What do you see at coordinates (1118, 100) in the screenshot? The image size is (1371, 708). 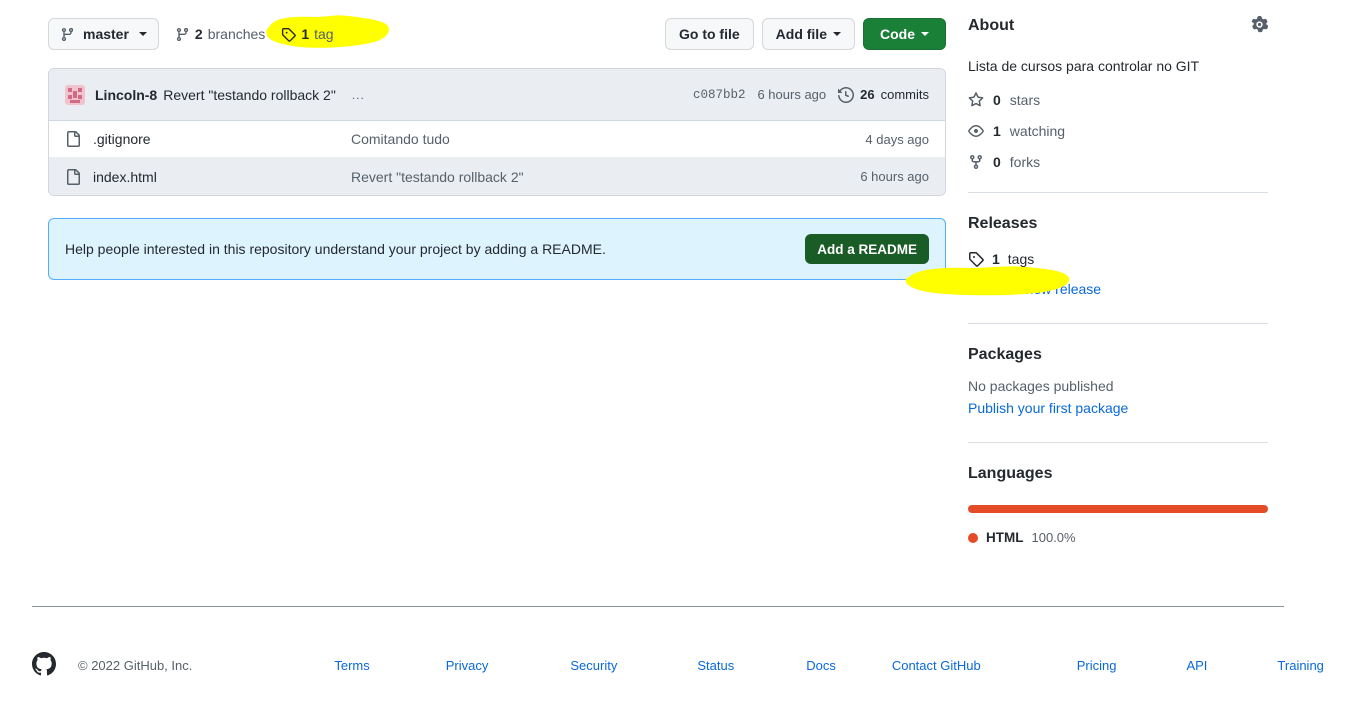 I see `stars-stat: 0 stars` at bounding box center [1118, 100].